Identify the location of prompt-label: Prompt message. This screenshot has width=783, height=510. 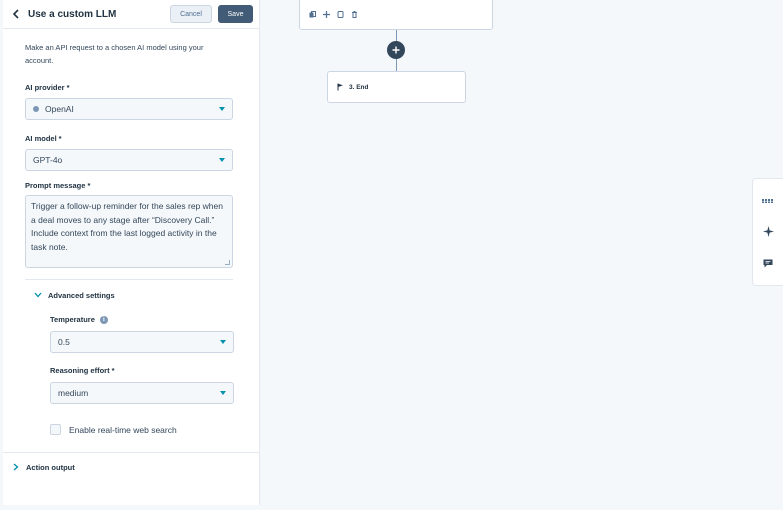
(55, 185).